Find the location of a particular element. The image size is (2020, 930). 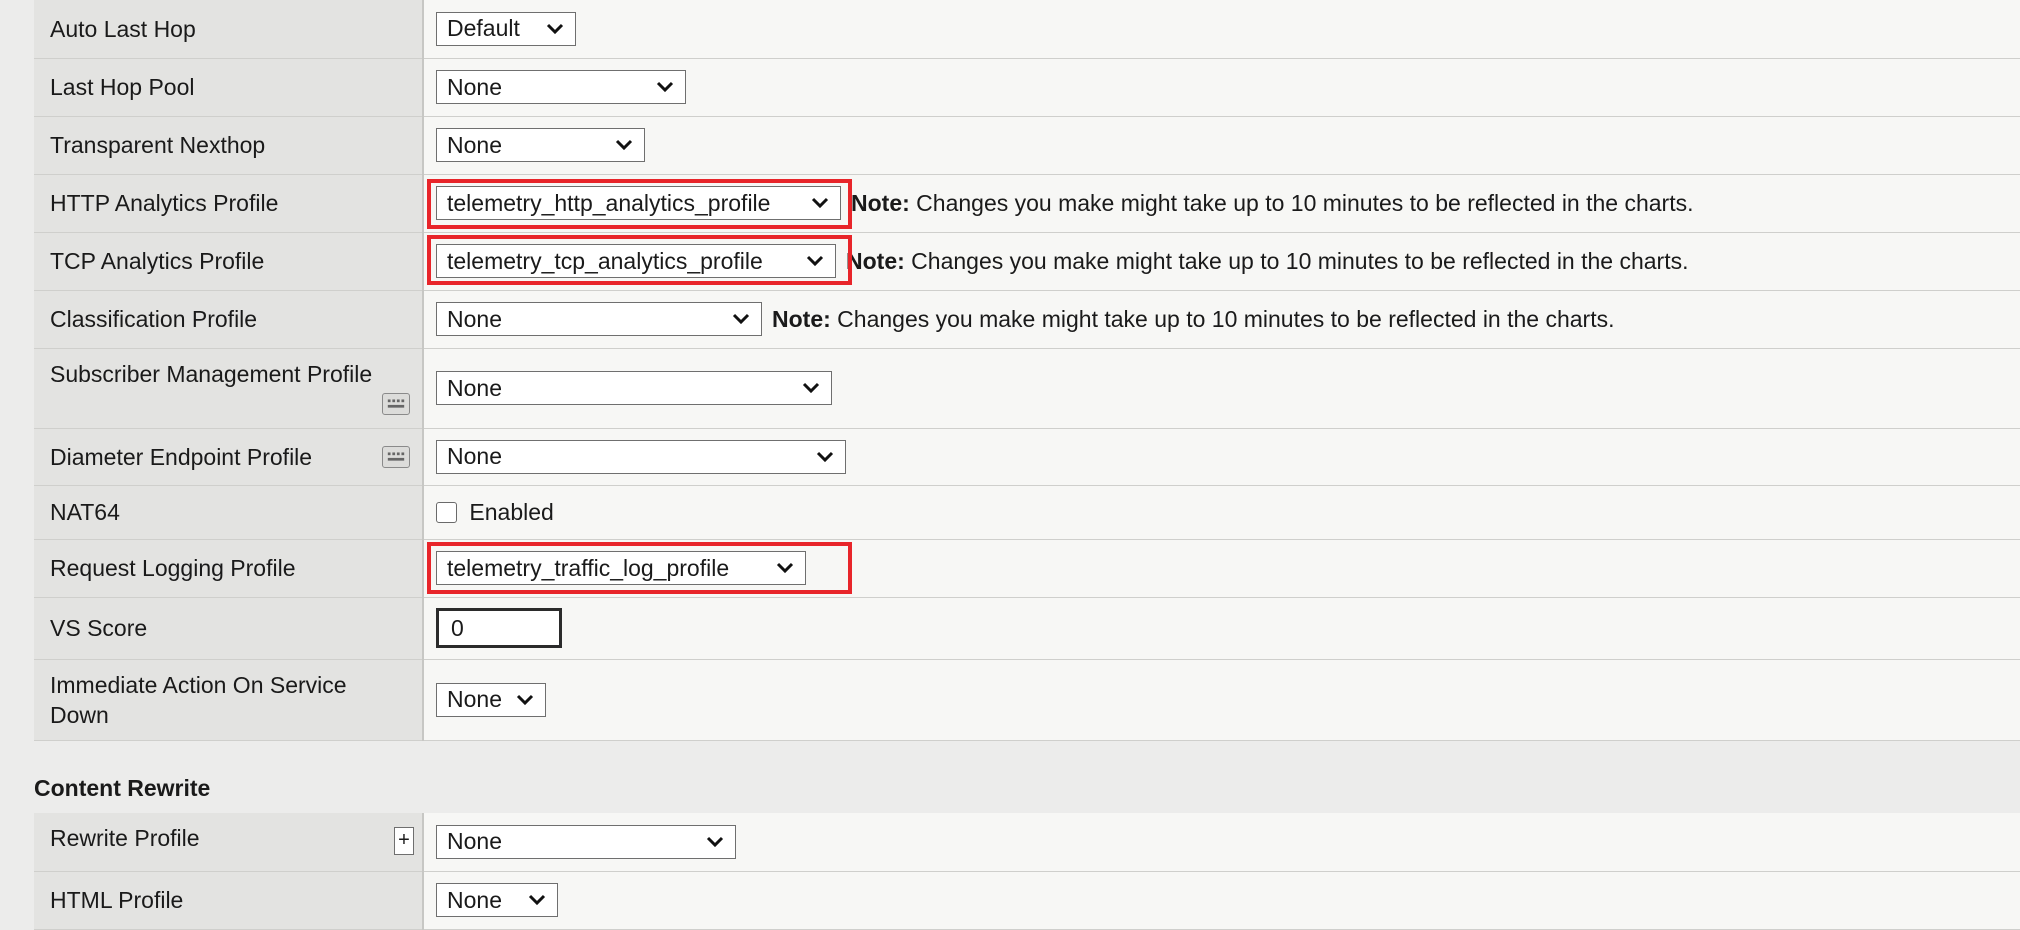

input-value: 0 is located at coordinates (457, 627).